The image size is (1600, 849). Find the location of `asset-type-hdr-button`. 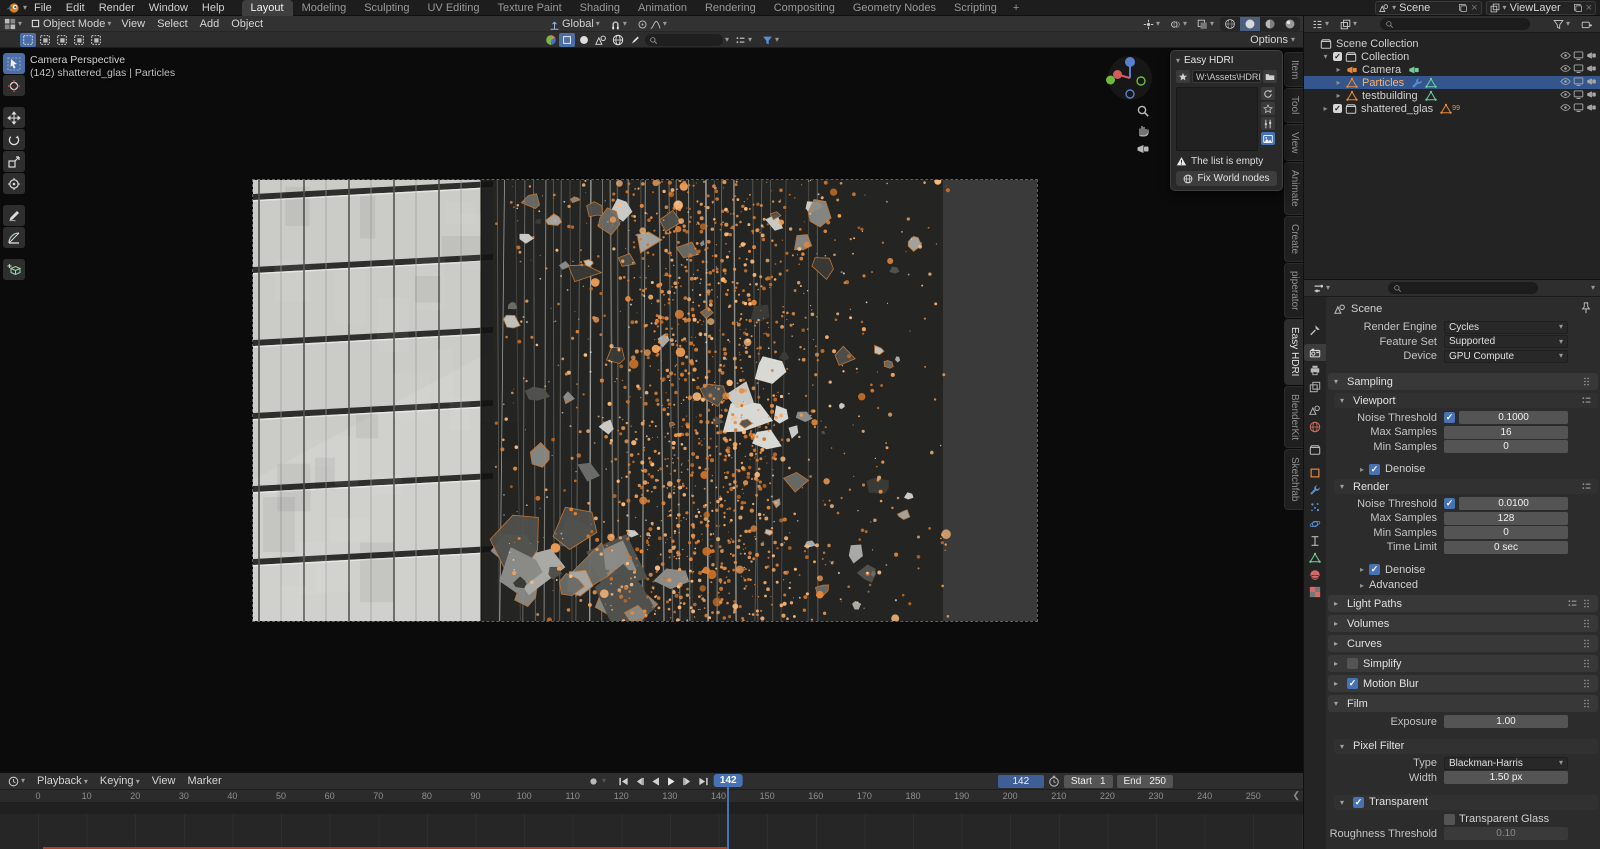

asset-type-hdr-button is located at coordinates (618, 40).